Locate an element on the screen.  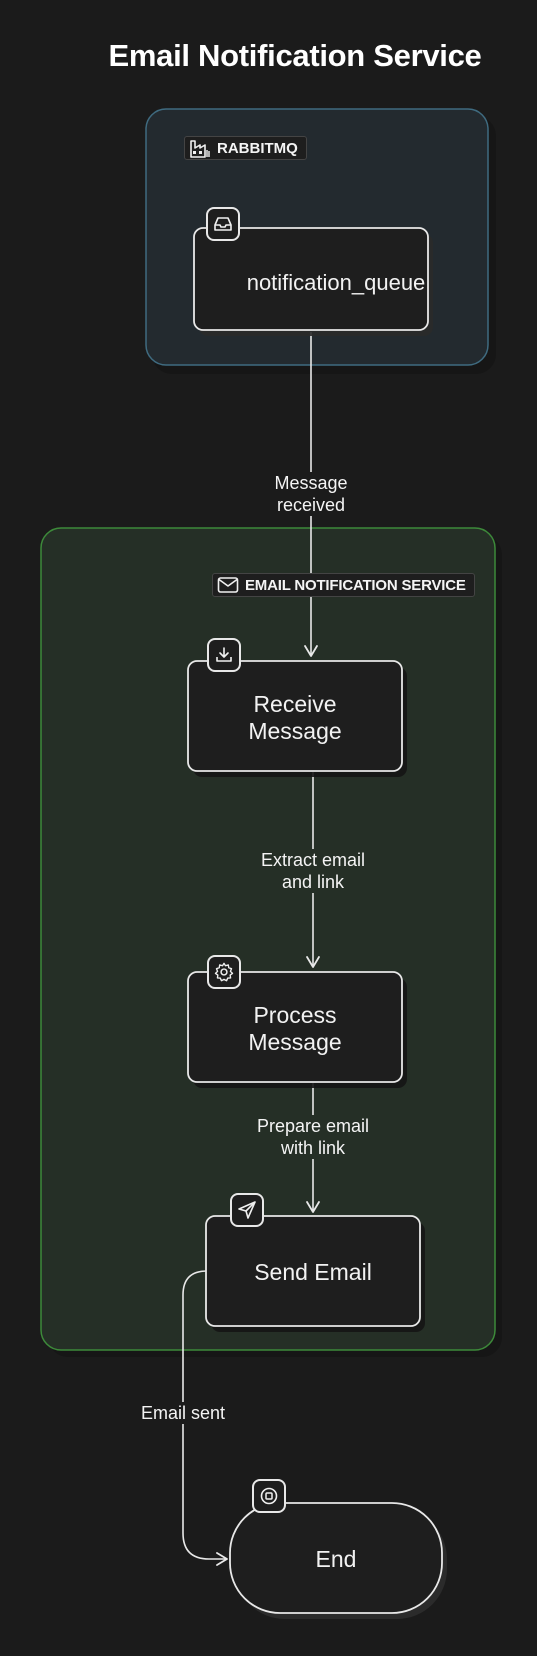
send-icon is located at coordinates (247, 1210).